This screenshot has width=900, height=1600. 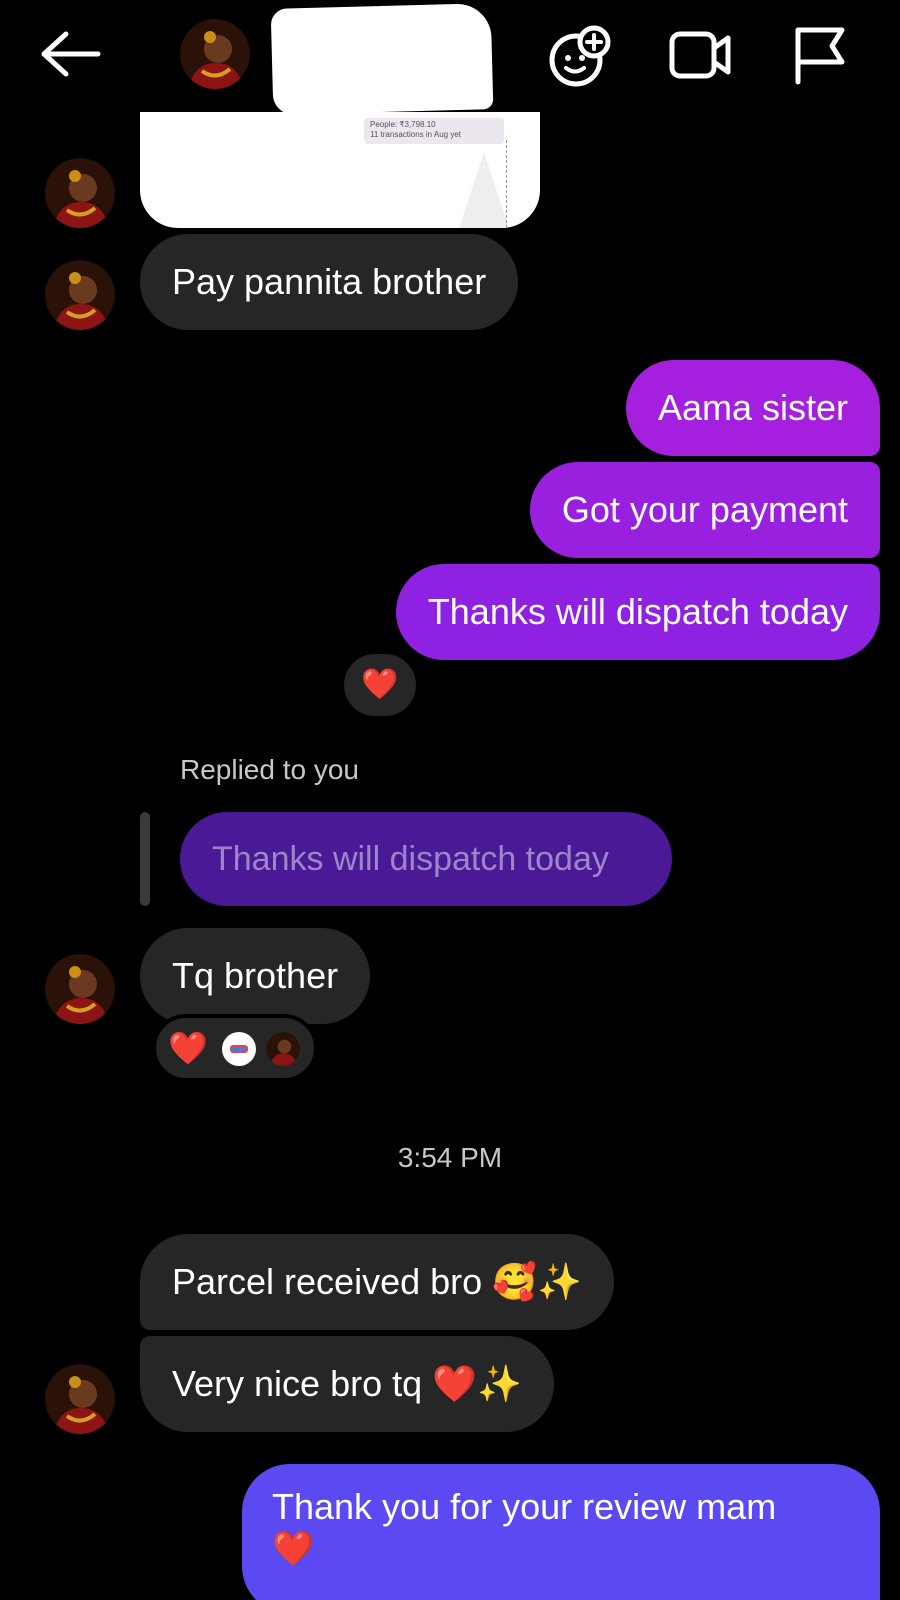 I want to click on message-bubble-outgoing: Thanks will dispatch today, so click(x=637, y=612).